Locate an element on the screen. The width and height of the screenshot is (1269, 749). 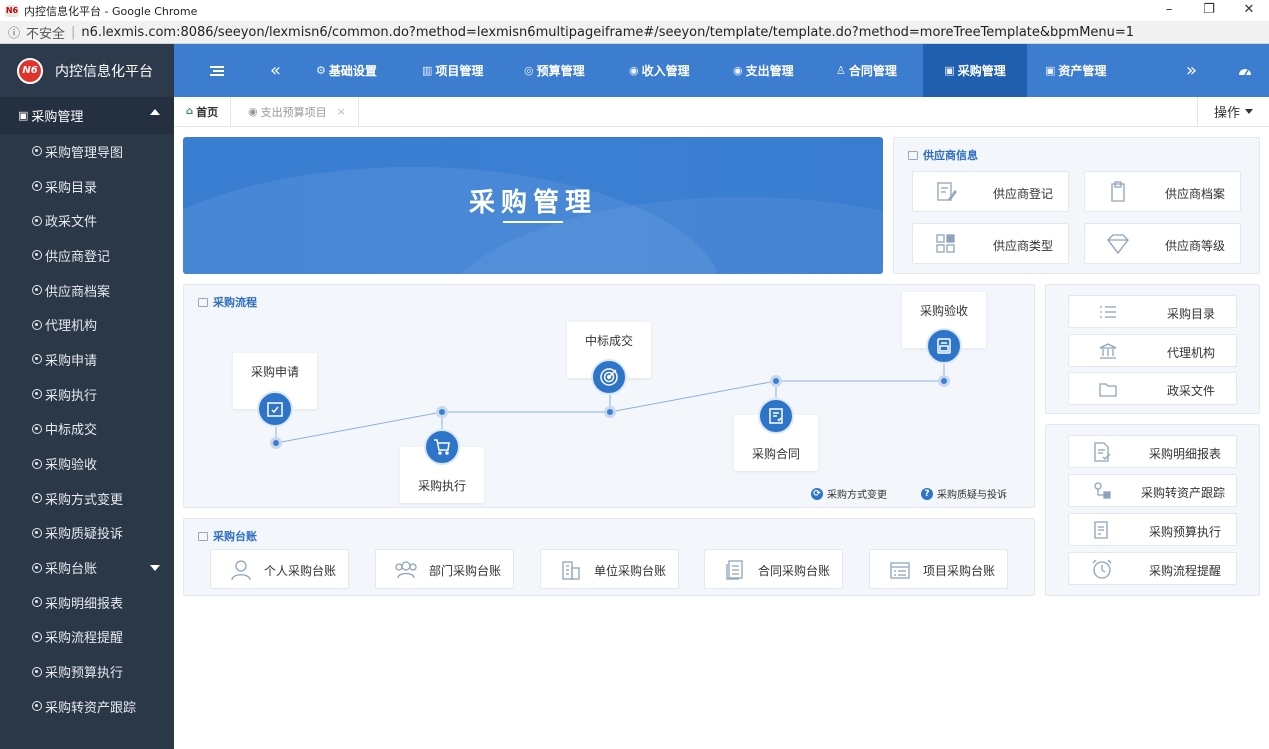
ledger-personal-card: 个人采购台账 is located at coordinates (279, 569).